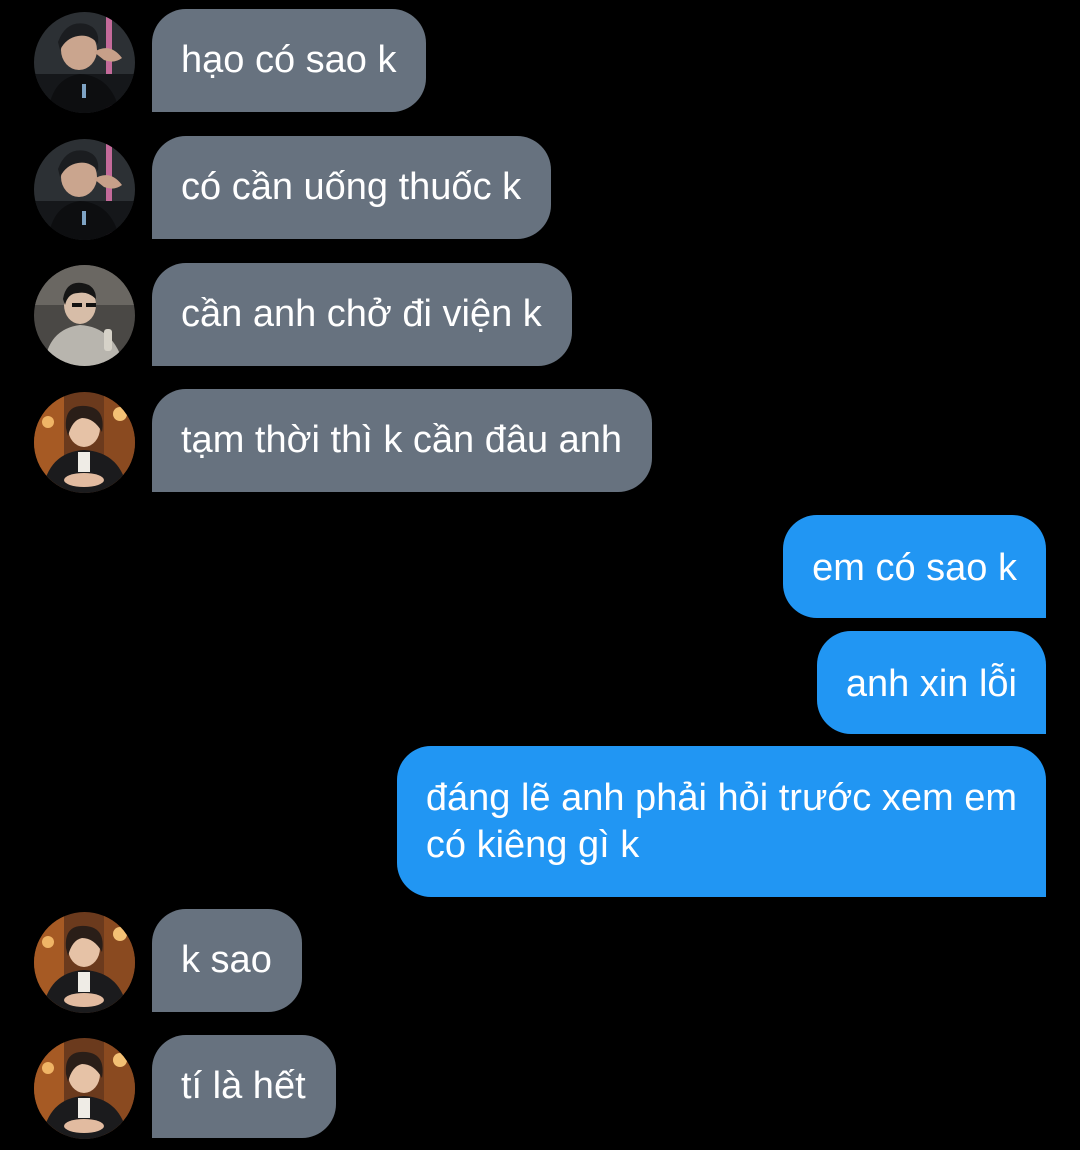  Describe the element at coordinates (402, 440) in the screenshot. I see `incoming-message-bubble: tạm thời thì k cần đâu anh` at that location.